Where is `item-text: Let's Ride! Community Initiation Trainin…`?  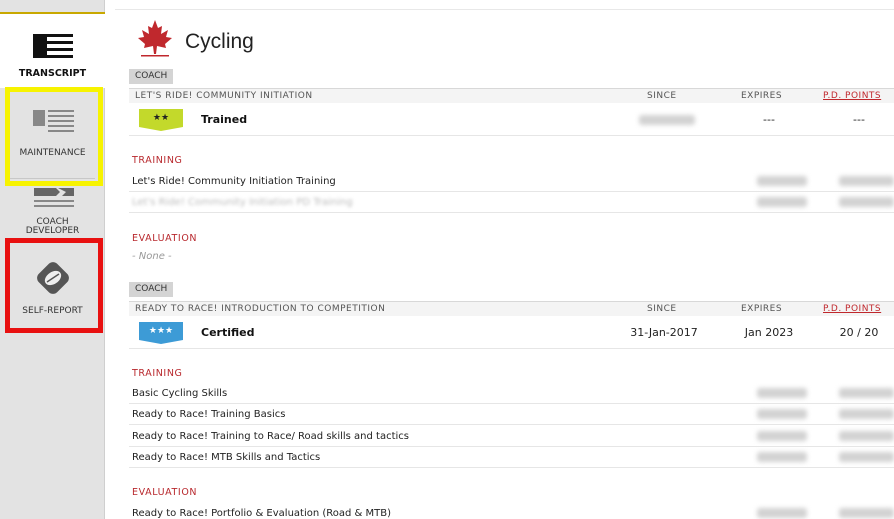 item-text: Let's Ride! Community Initiation Trainin… is located at coordinates (234, 181).